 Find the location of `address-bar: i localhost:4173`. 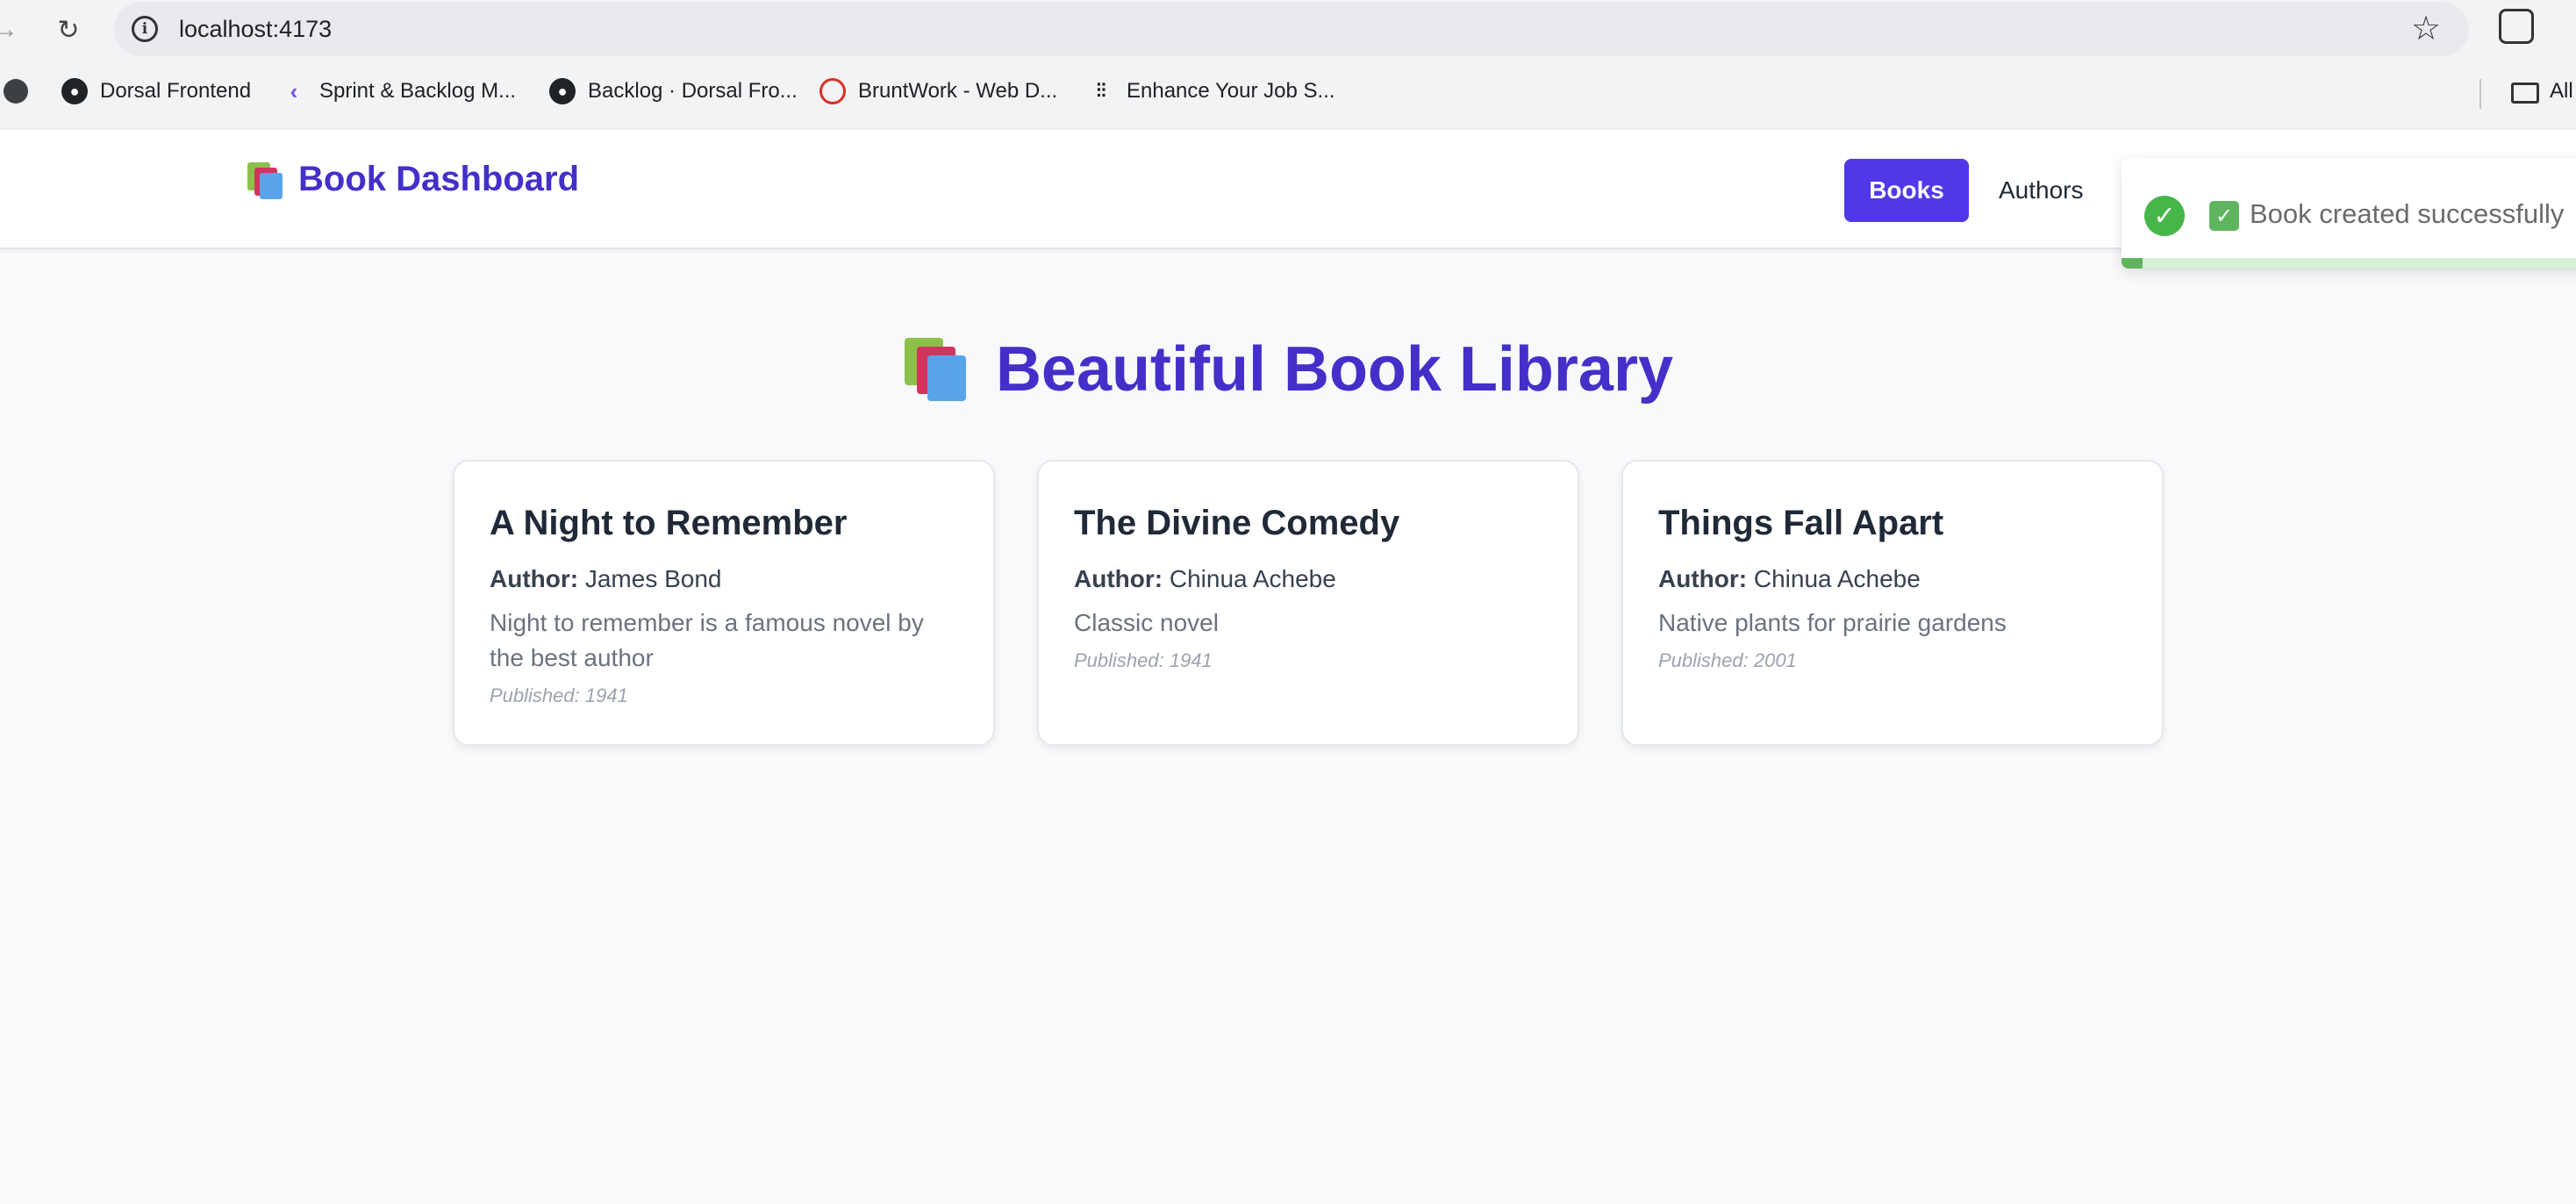

address-bar: i localhost:4173 is located at coordinates (1291, 29).